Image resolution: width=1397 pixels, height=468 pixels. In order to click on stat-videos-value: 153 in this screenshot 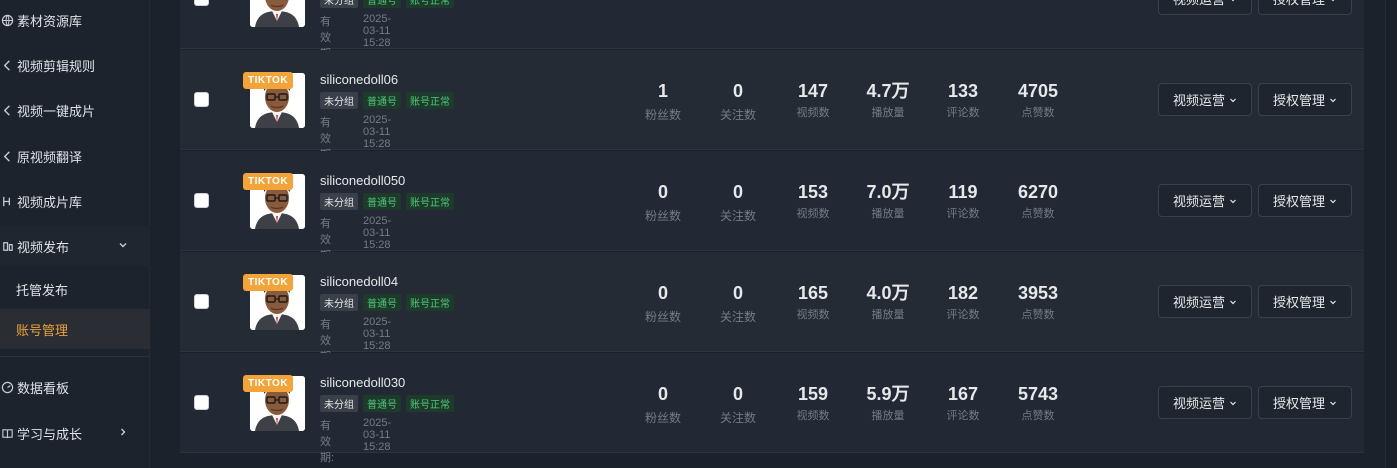, I will do `click(813, 192)`.